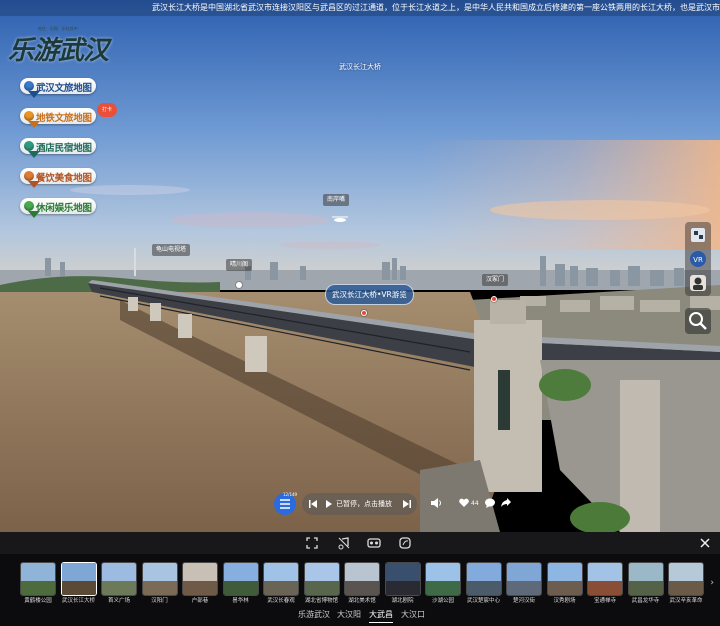 The height and width of the screenshot is (626, 720). I want to click on menu-item-wuhan-culture-map: 武汉文旅地图, so click(58, 88).